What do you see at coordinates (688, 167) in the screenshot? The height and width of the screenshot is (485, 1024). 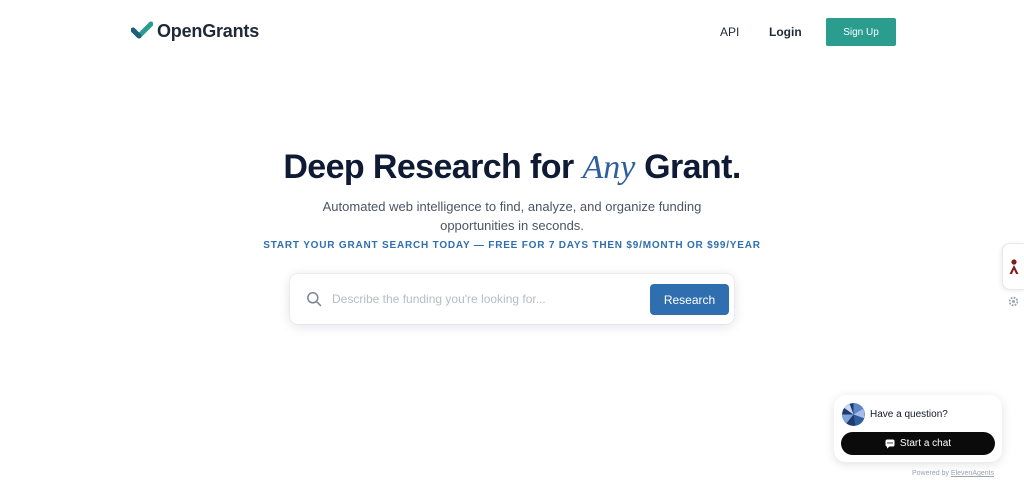 I see `hero-title-after: Grant.` at bounding box center [688, 167].